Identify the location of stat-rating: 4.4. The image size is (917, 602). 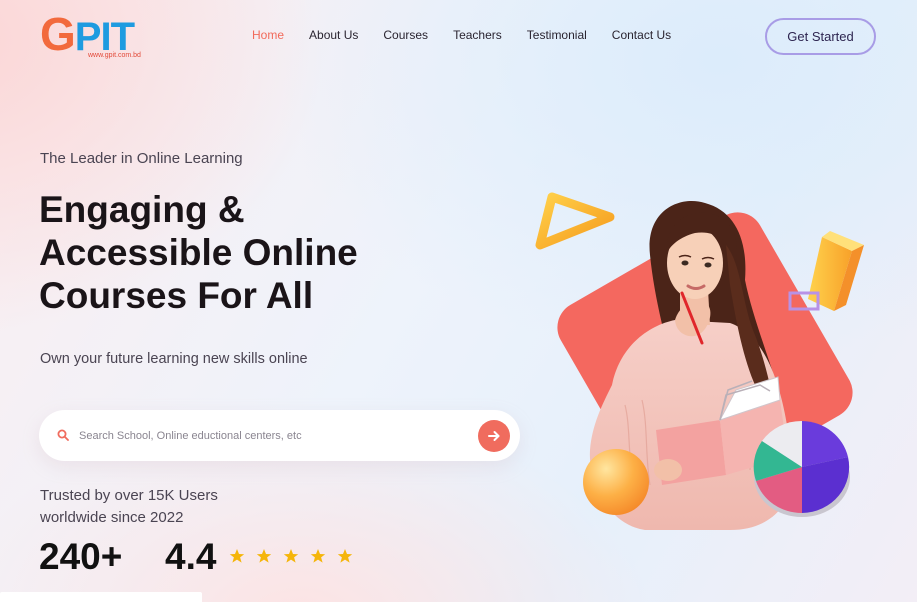
(191, 556).